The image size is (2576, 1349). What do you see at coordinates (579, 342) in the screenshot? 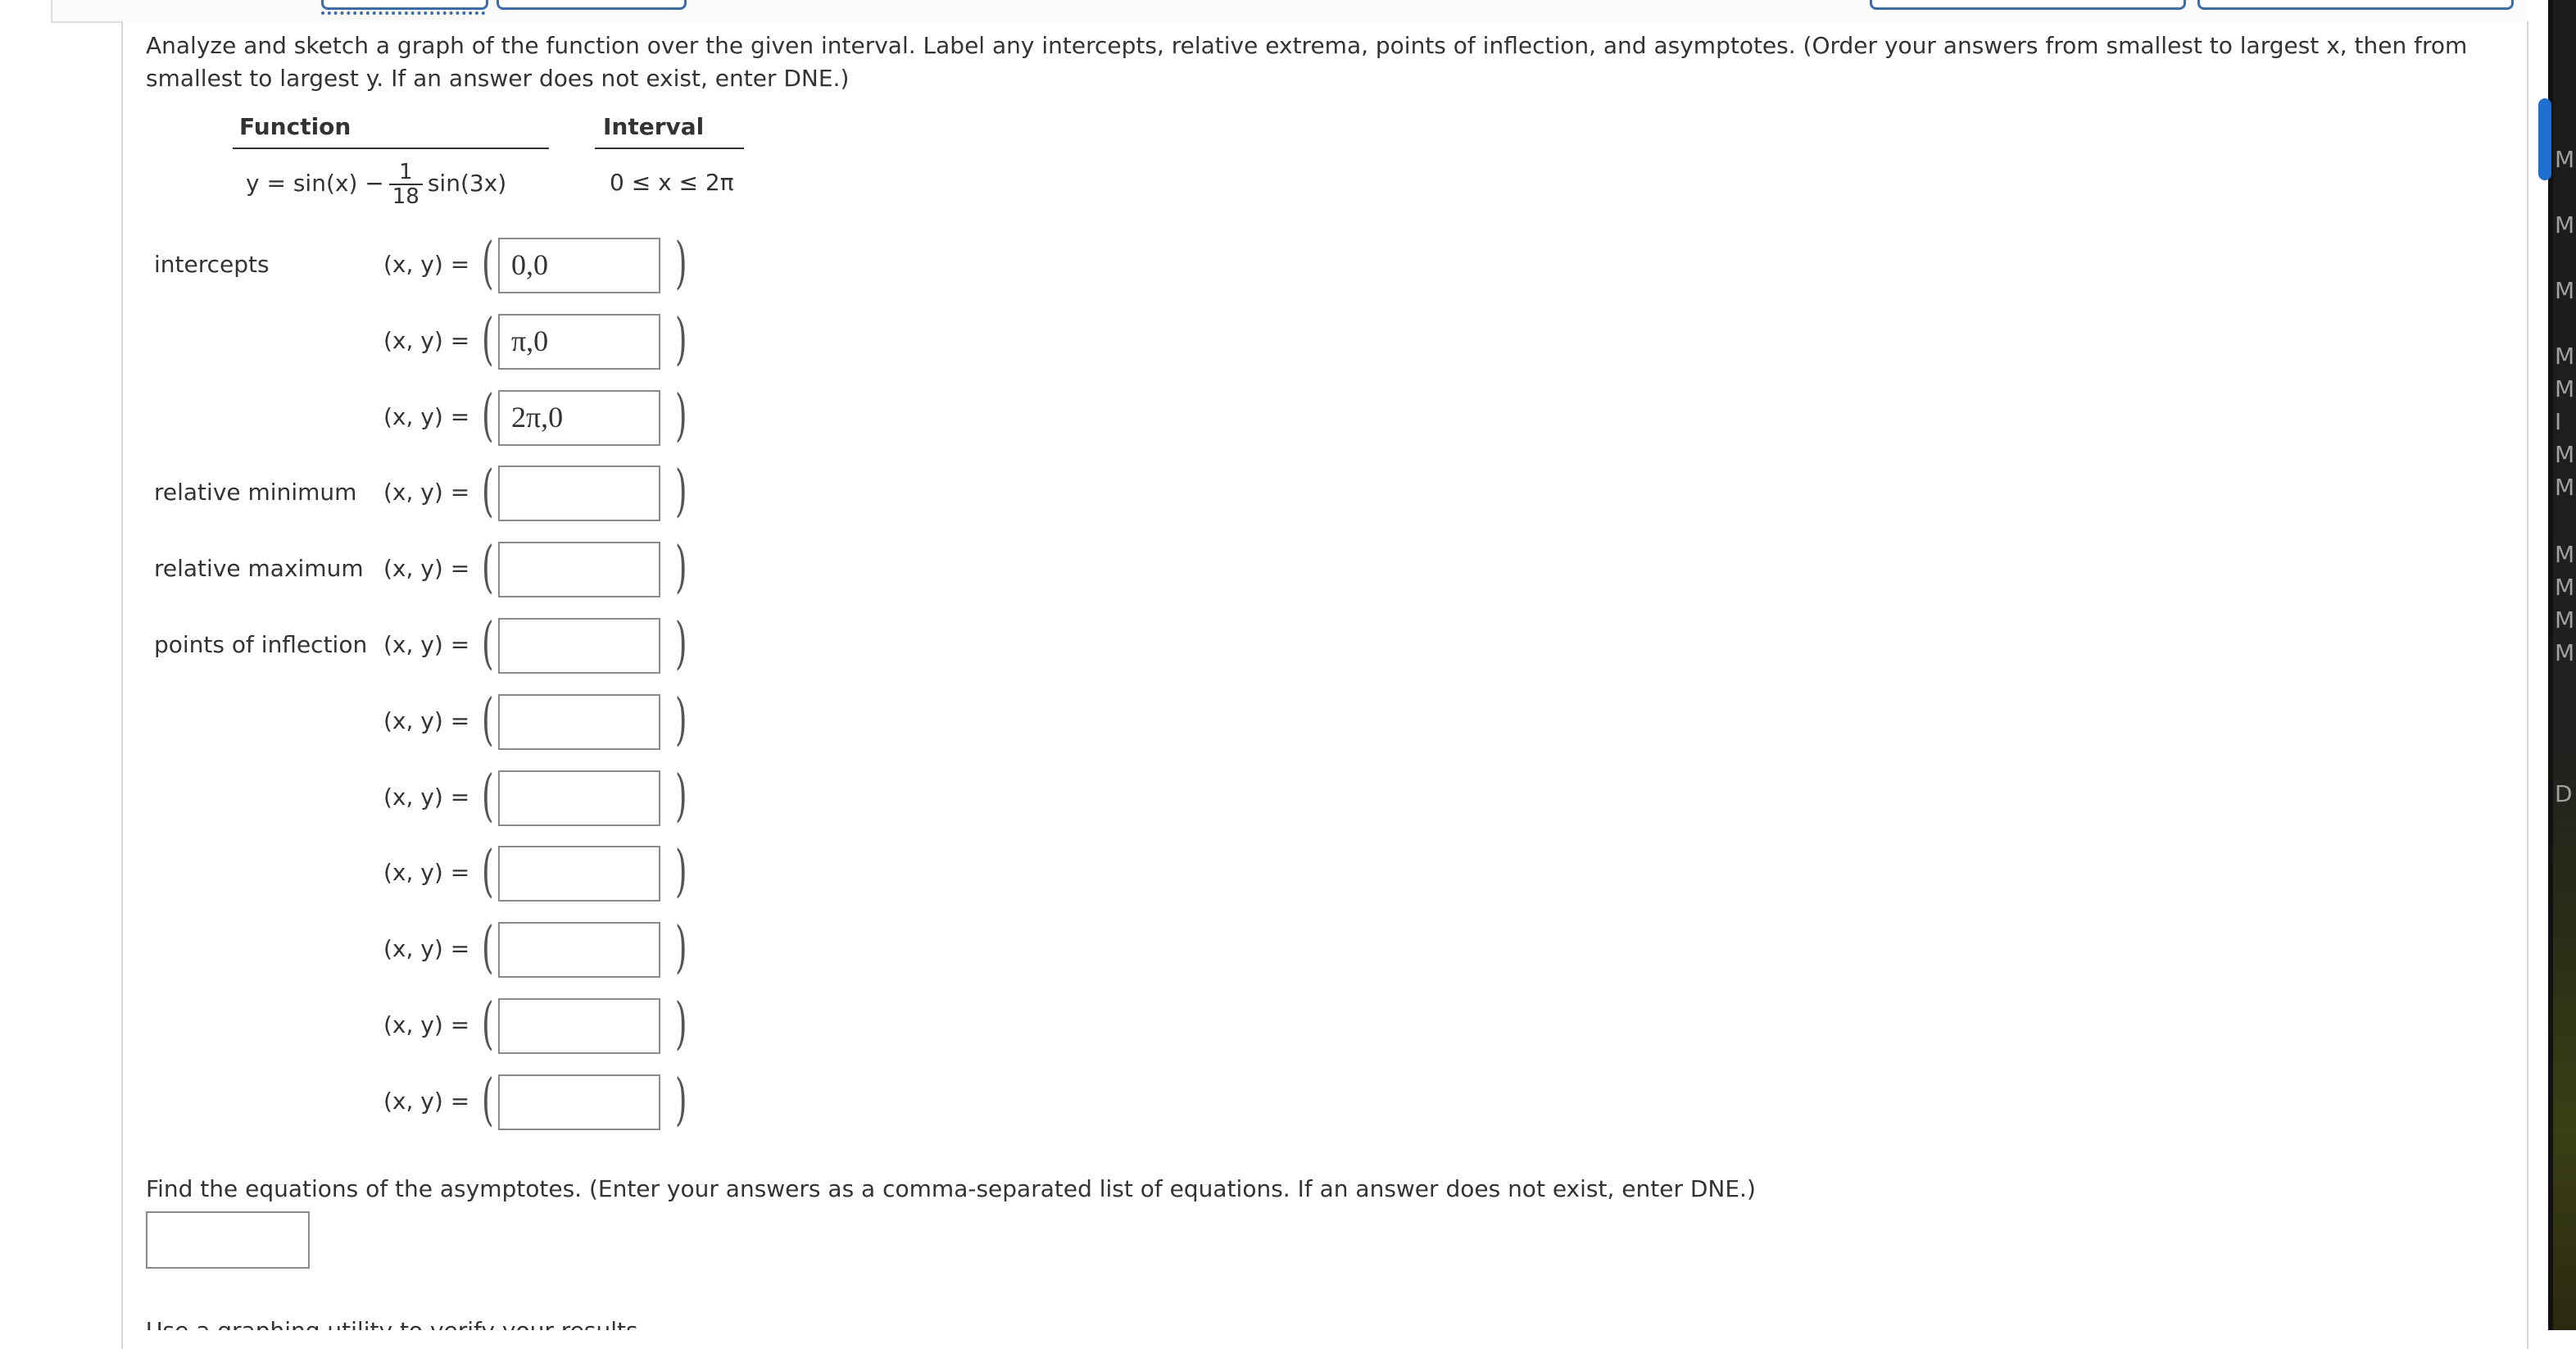
I see `answer-input: π,0` at bounding box center [579, 342].